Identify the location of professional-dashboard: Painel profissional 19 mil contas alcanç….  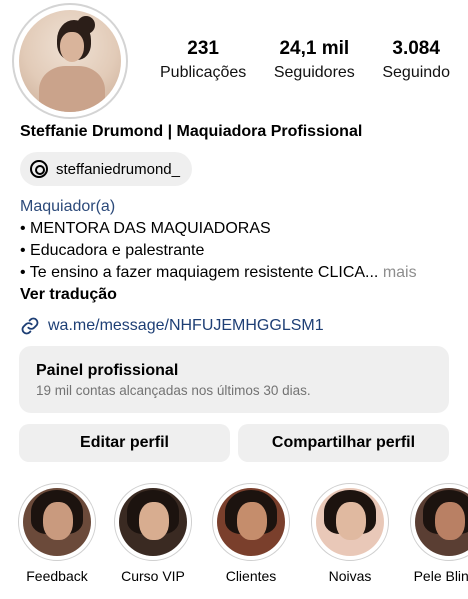
(234, 379).